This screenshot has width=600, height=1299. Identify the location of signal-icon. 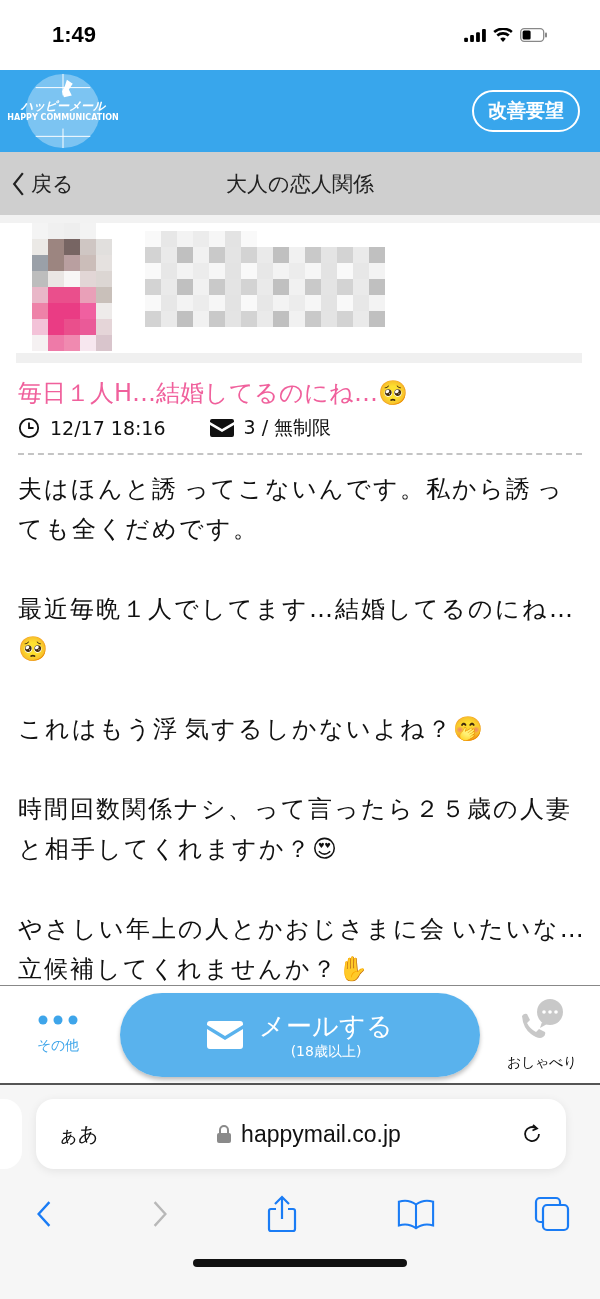
(475, 35).